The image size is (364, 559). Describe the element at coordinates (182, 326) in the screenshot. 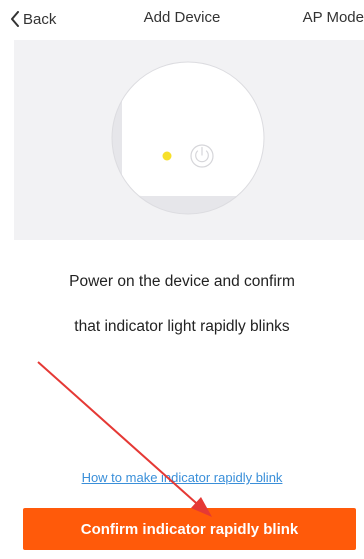

I see `instruction-line-2: that indicator light rapidly blinks` at that location.